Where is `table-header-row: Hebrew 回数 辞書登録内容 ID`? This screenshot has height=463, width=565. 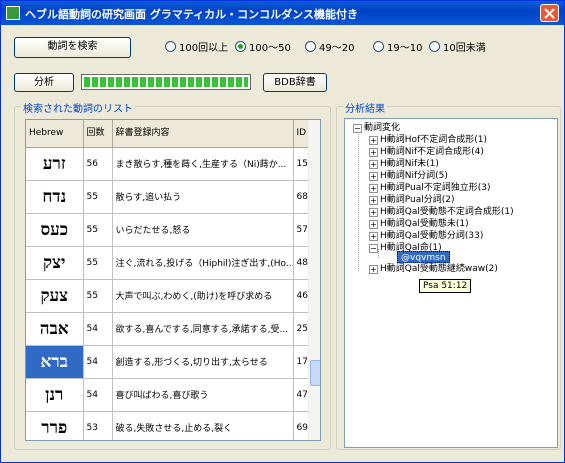
table-header-row: Hebrew 回数 辞書登録内容 ID is located at coordinates (173, 134).